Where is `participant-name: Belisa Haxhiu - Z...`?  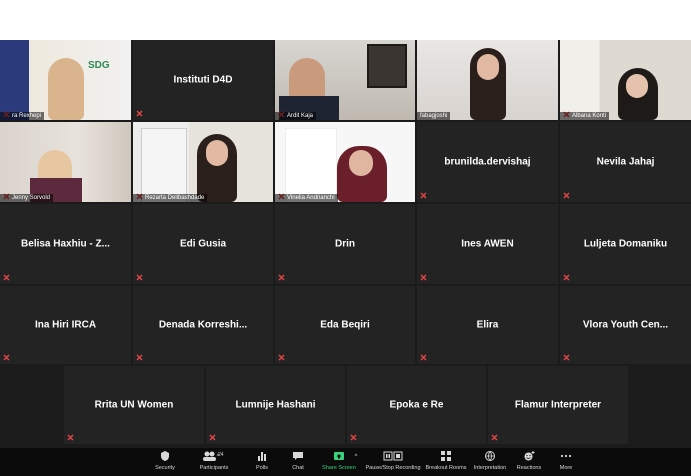
participant-name: Belisa Haxhiu - Z... is located at coordinates (65, 244).